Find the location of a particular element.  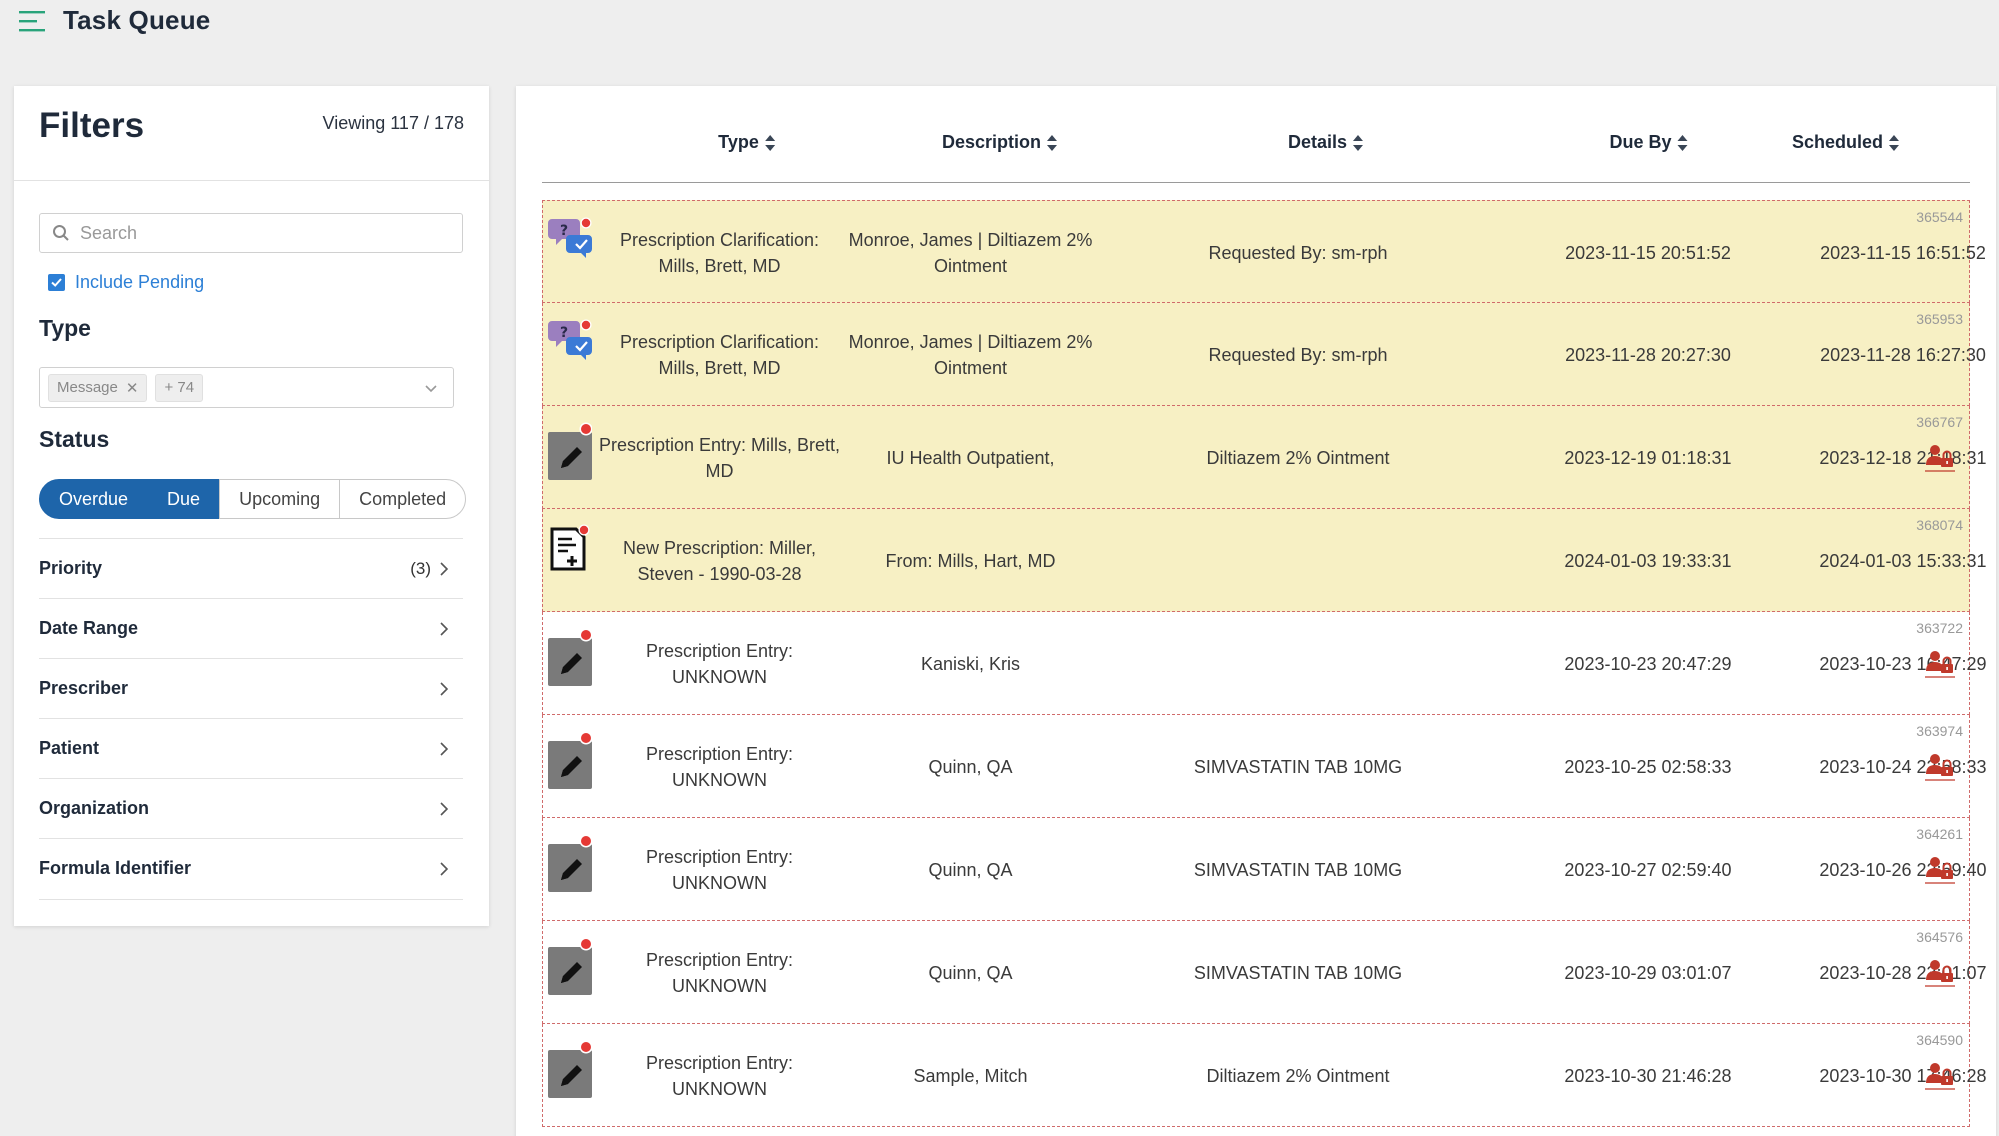

search-field is located at coordinates (251, 233).